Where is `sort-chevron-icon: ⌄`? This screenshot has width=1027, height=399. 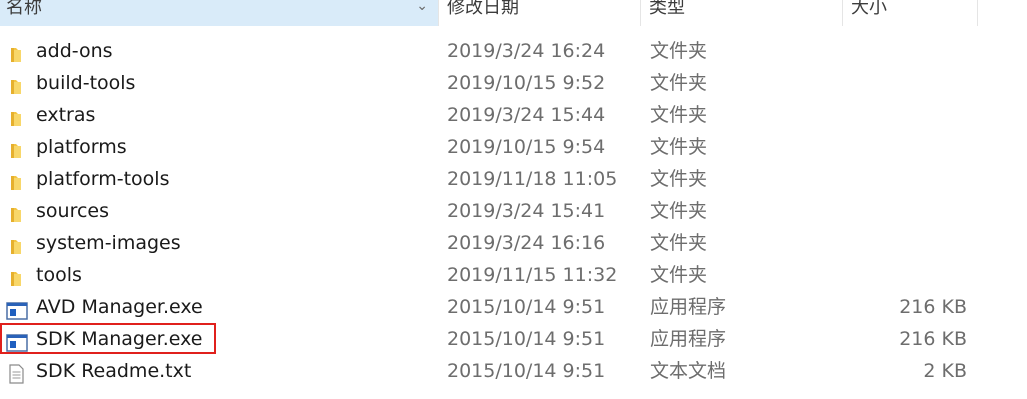 sort-chevron-icon: ⌄ is located at coordinates (422, 7).